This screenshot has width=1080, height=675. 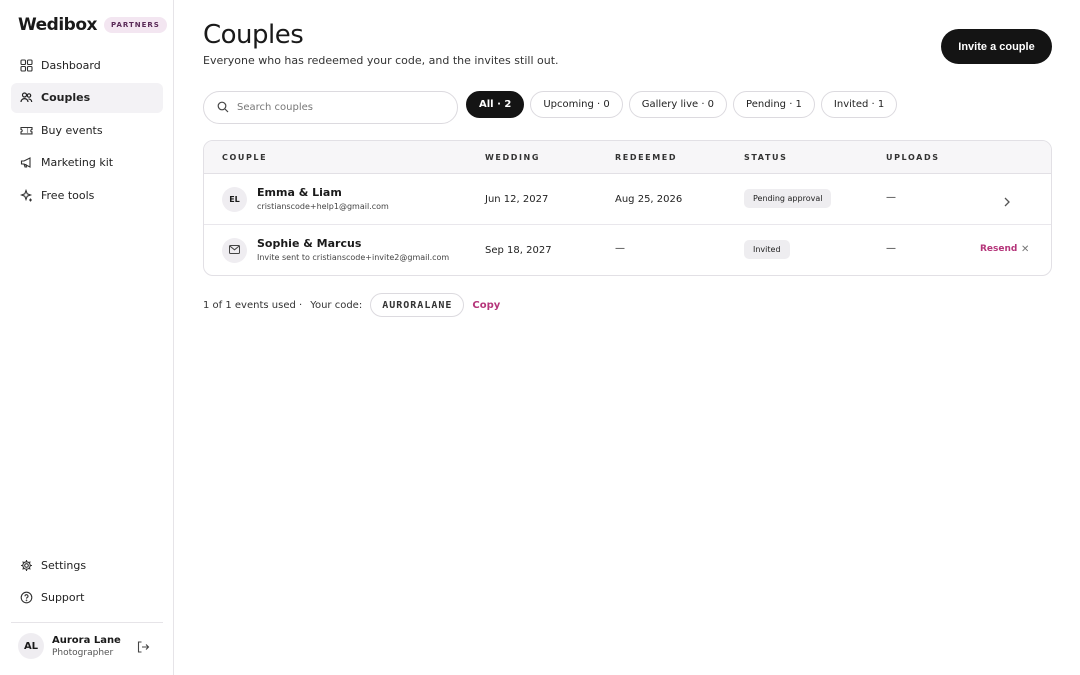 What do you see at coordinates (26, 597) in the screenshot?
I see `help-icon` at bounding box center [26, 597].